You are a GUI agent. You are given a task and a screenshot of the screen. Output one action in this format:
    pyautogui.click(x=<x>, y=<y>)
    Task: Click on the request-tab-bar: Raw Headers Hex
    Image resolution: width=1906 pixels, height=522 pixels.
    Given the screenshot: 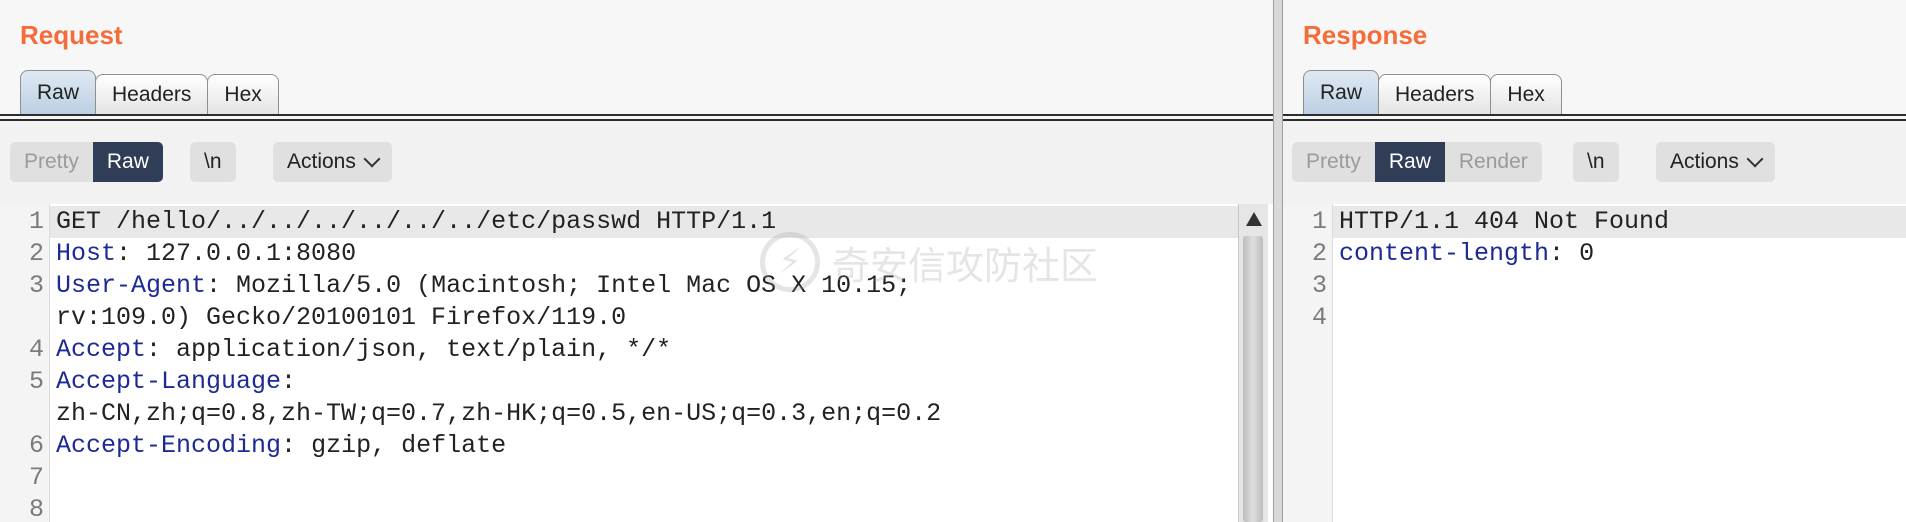 What is the action you would take?
    pyautogui.click(x=149, y=92)
    